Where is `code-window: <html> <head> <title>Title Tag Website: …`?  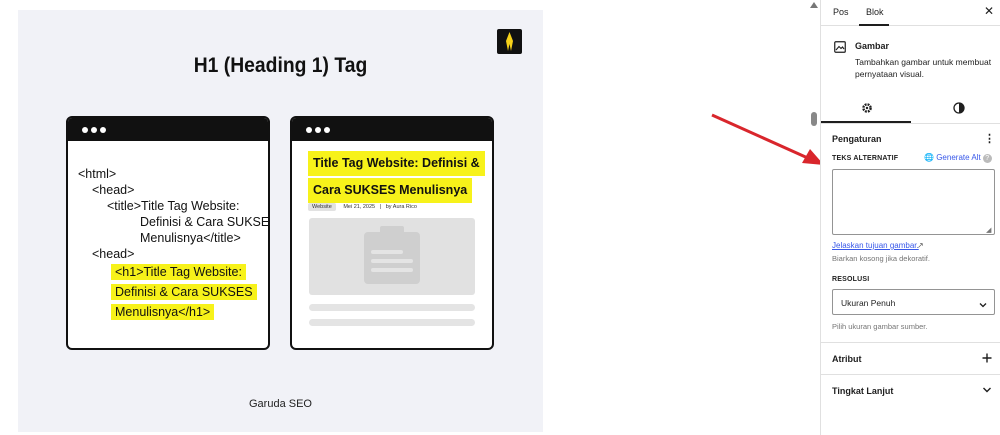
code-window: <html> <head> <title>Title Tag Website: … is located at coordinates (168, 233).